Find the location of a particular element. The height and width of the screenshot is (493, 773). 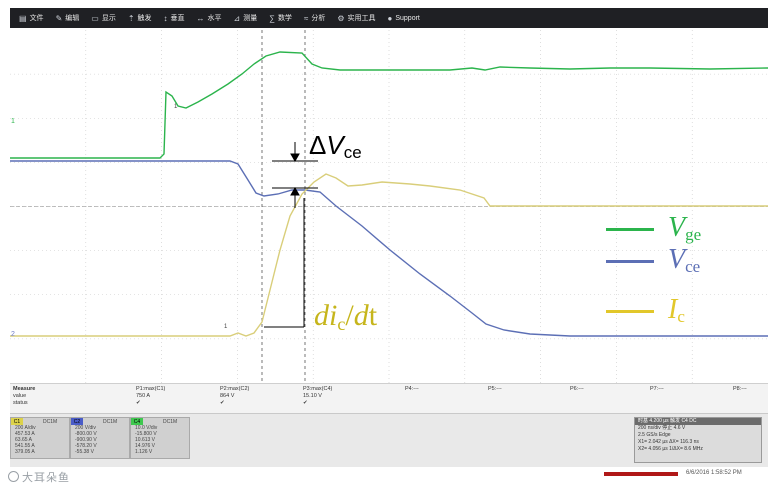

channel-header: C1 DC1M is located at coordinates (40, 421).